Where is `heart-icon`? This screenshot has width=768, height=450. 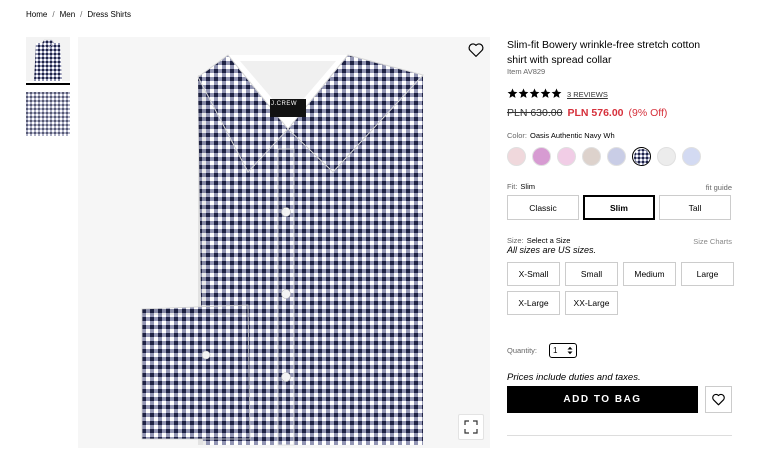 heart-icon is located at coordinates (718, 399).